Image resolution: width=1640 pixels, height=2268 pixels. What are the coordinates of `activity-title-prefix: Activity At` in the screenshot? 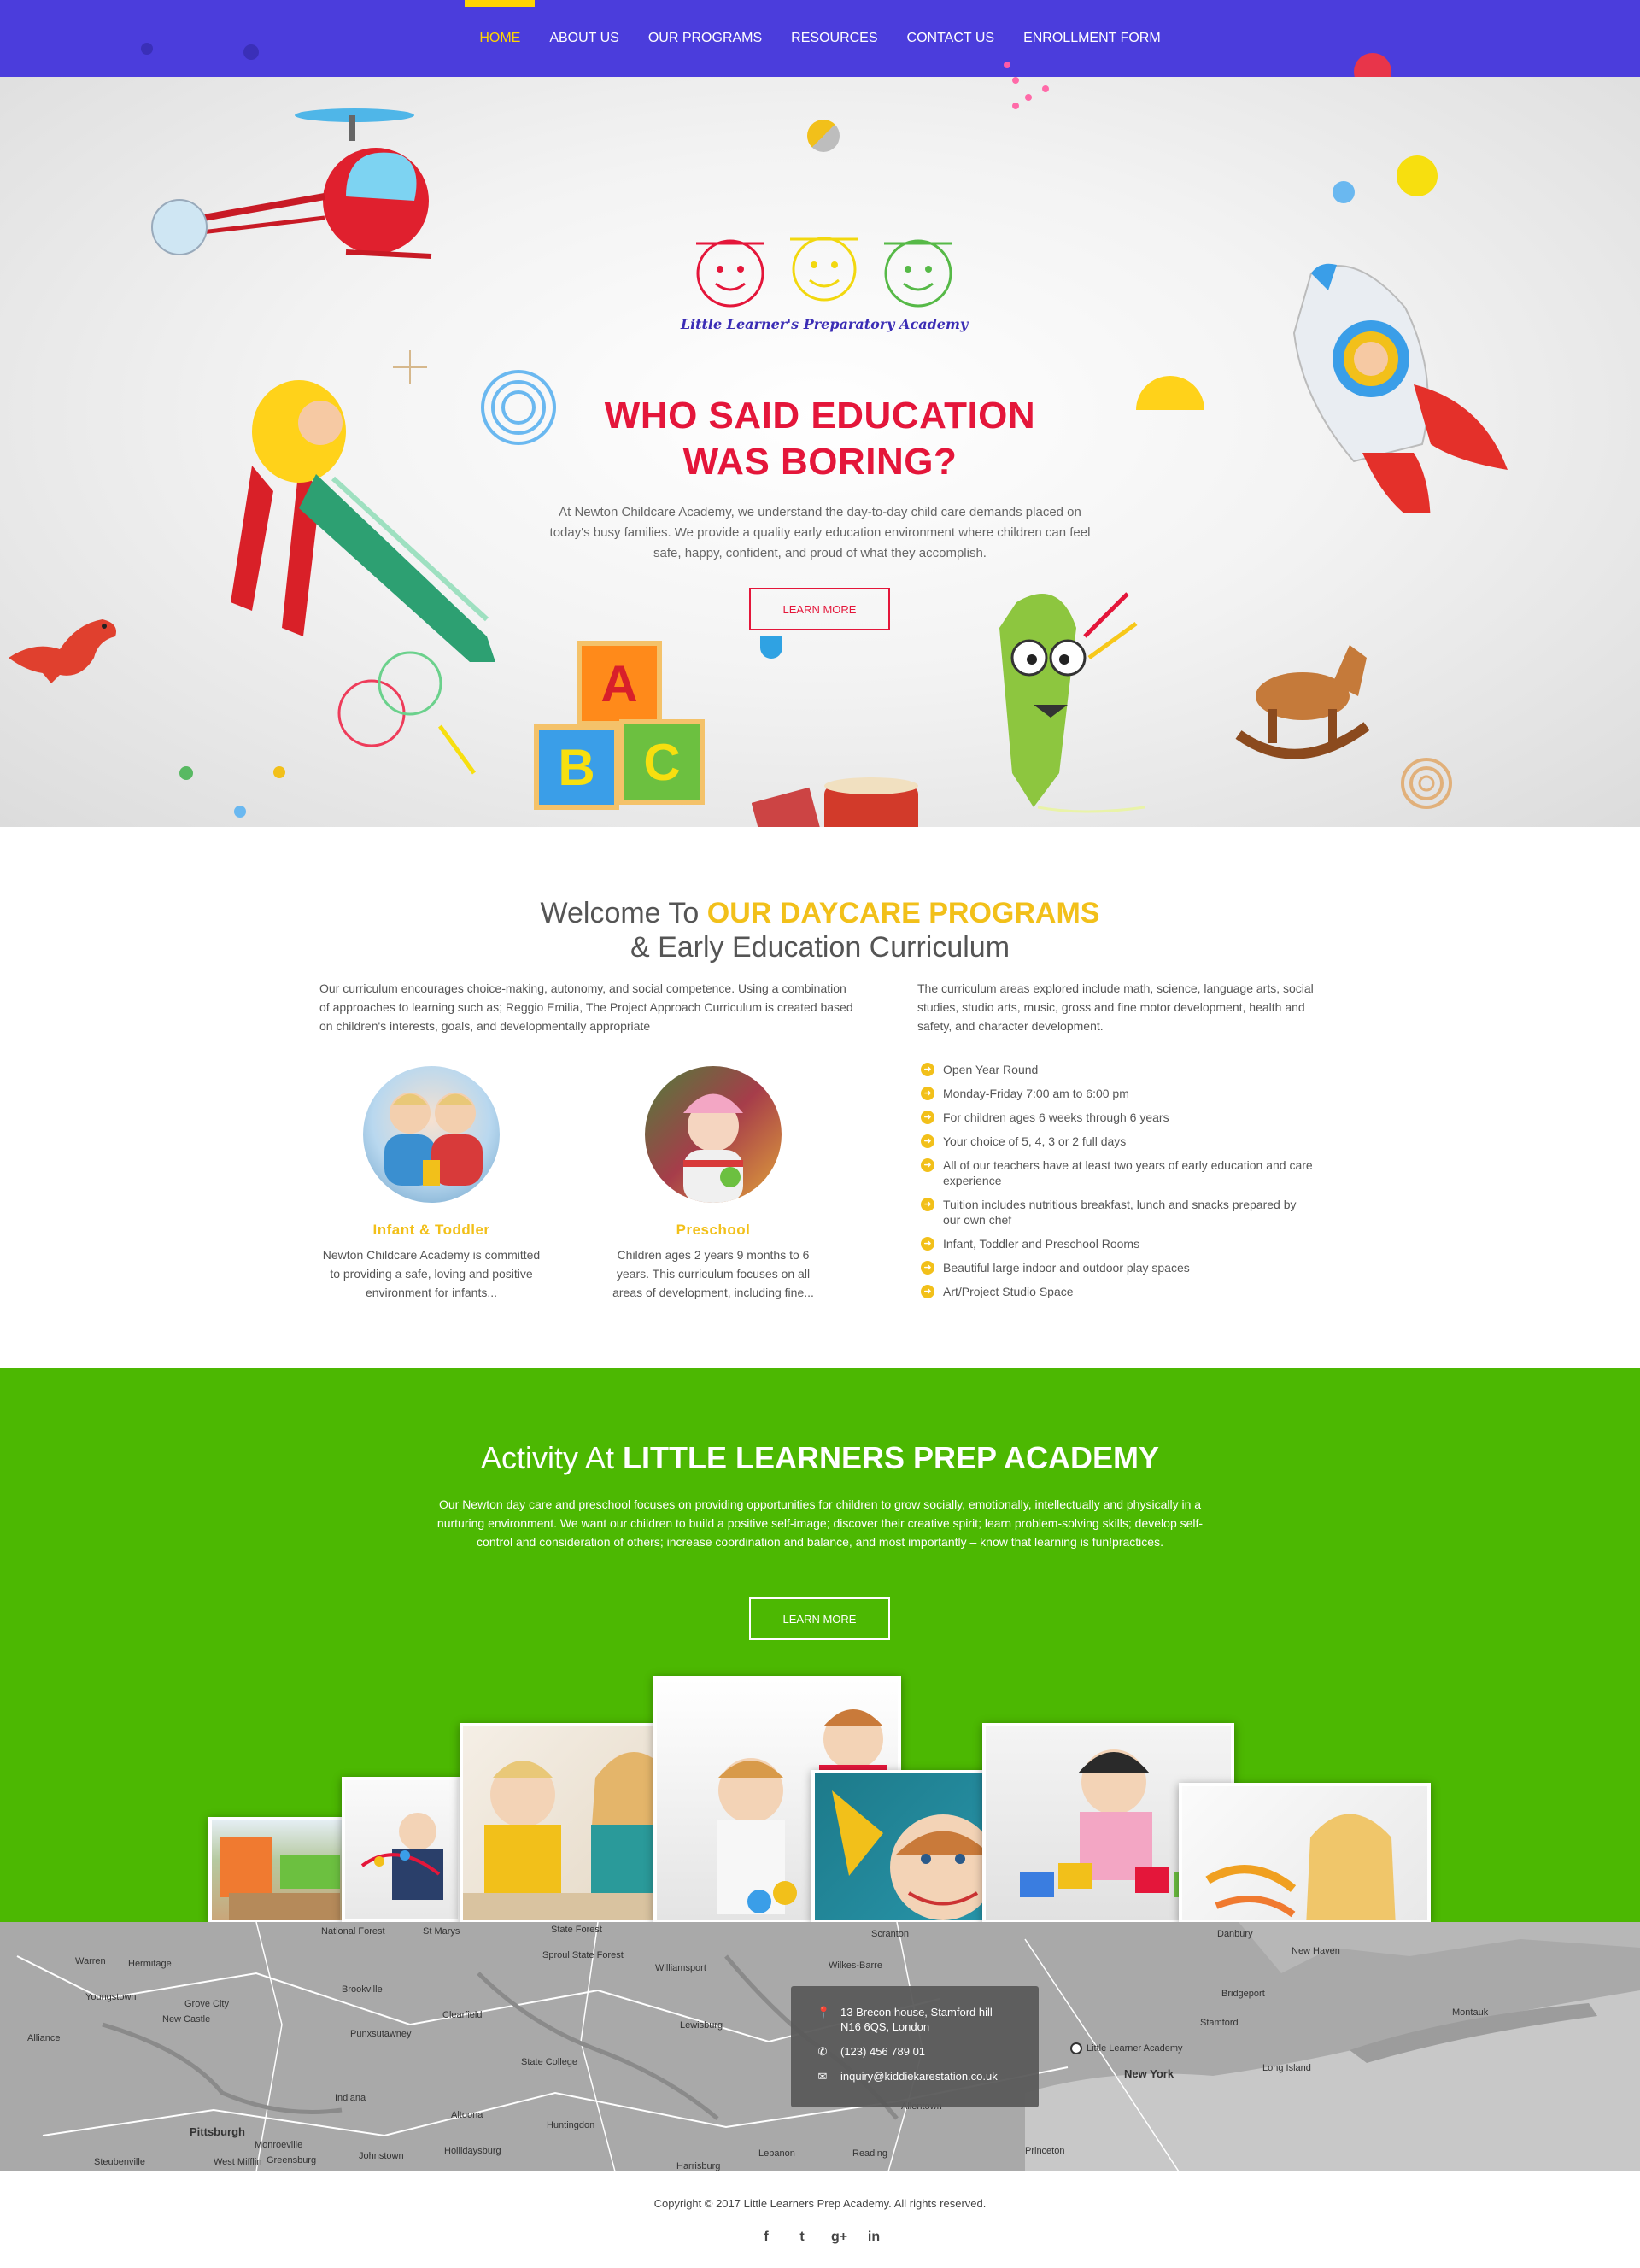 It's located at (551, 1457).